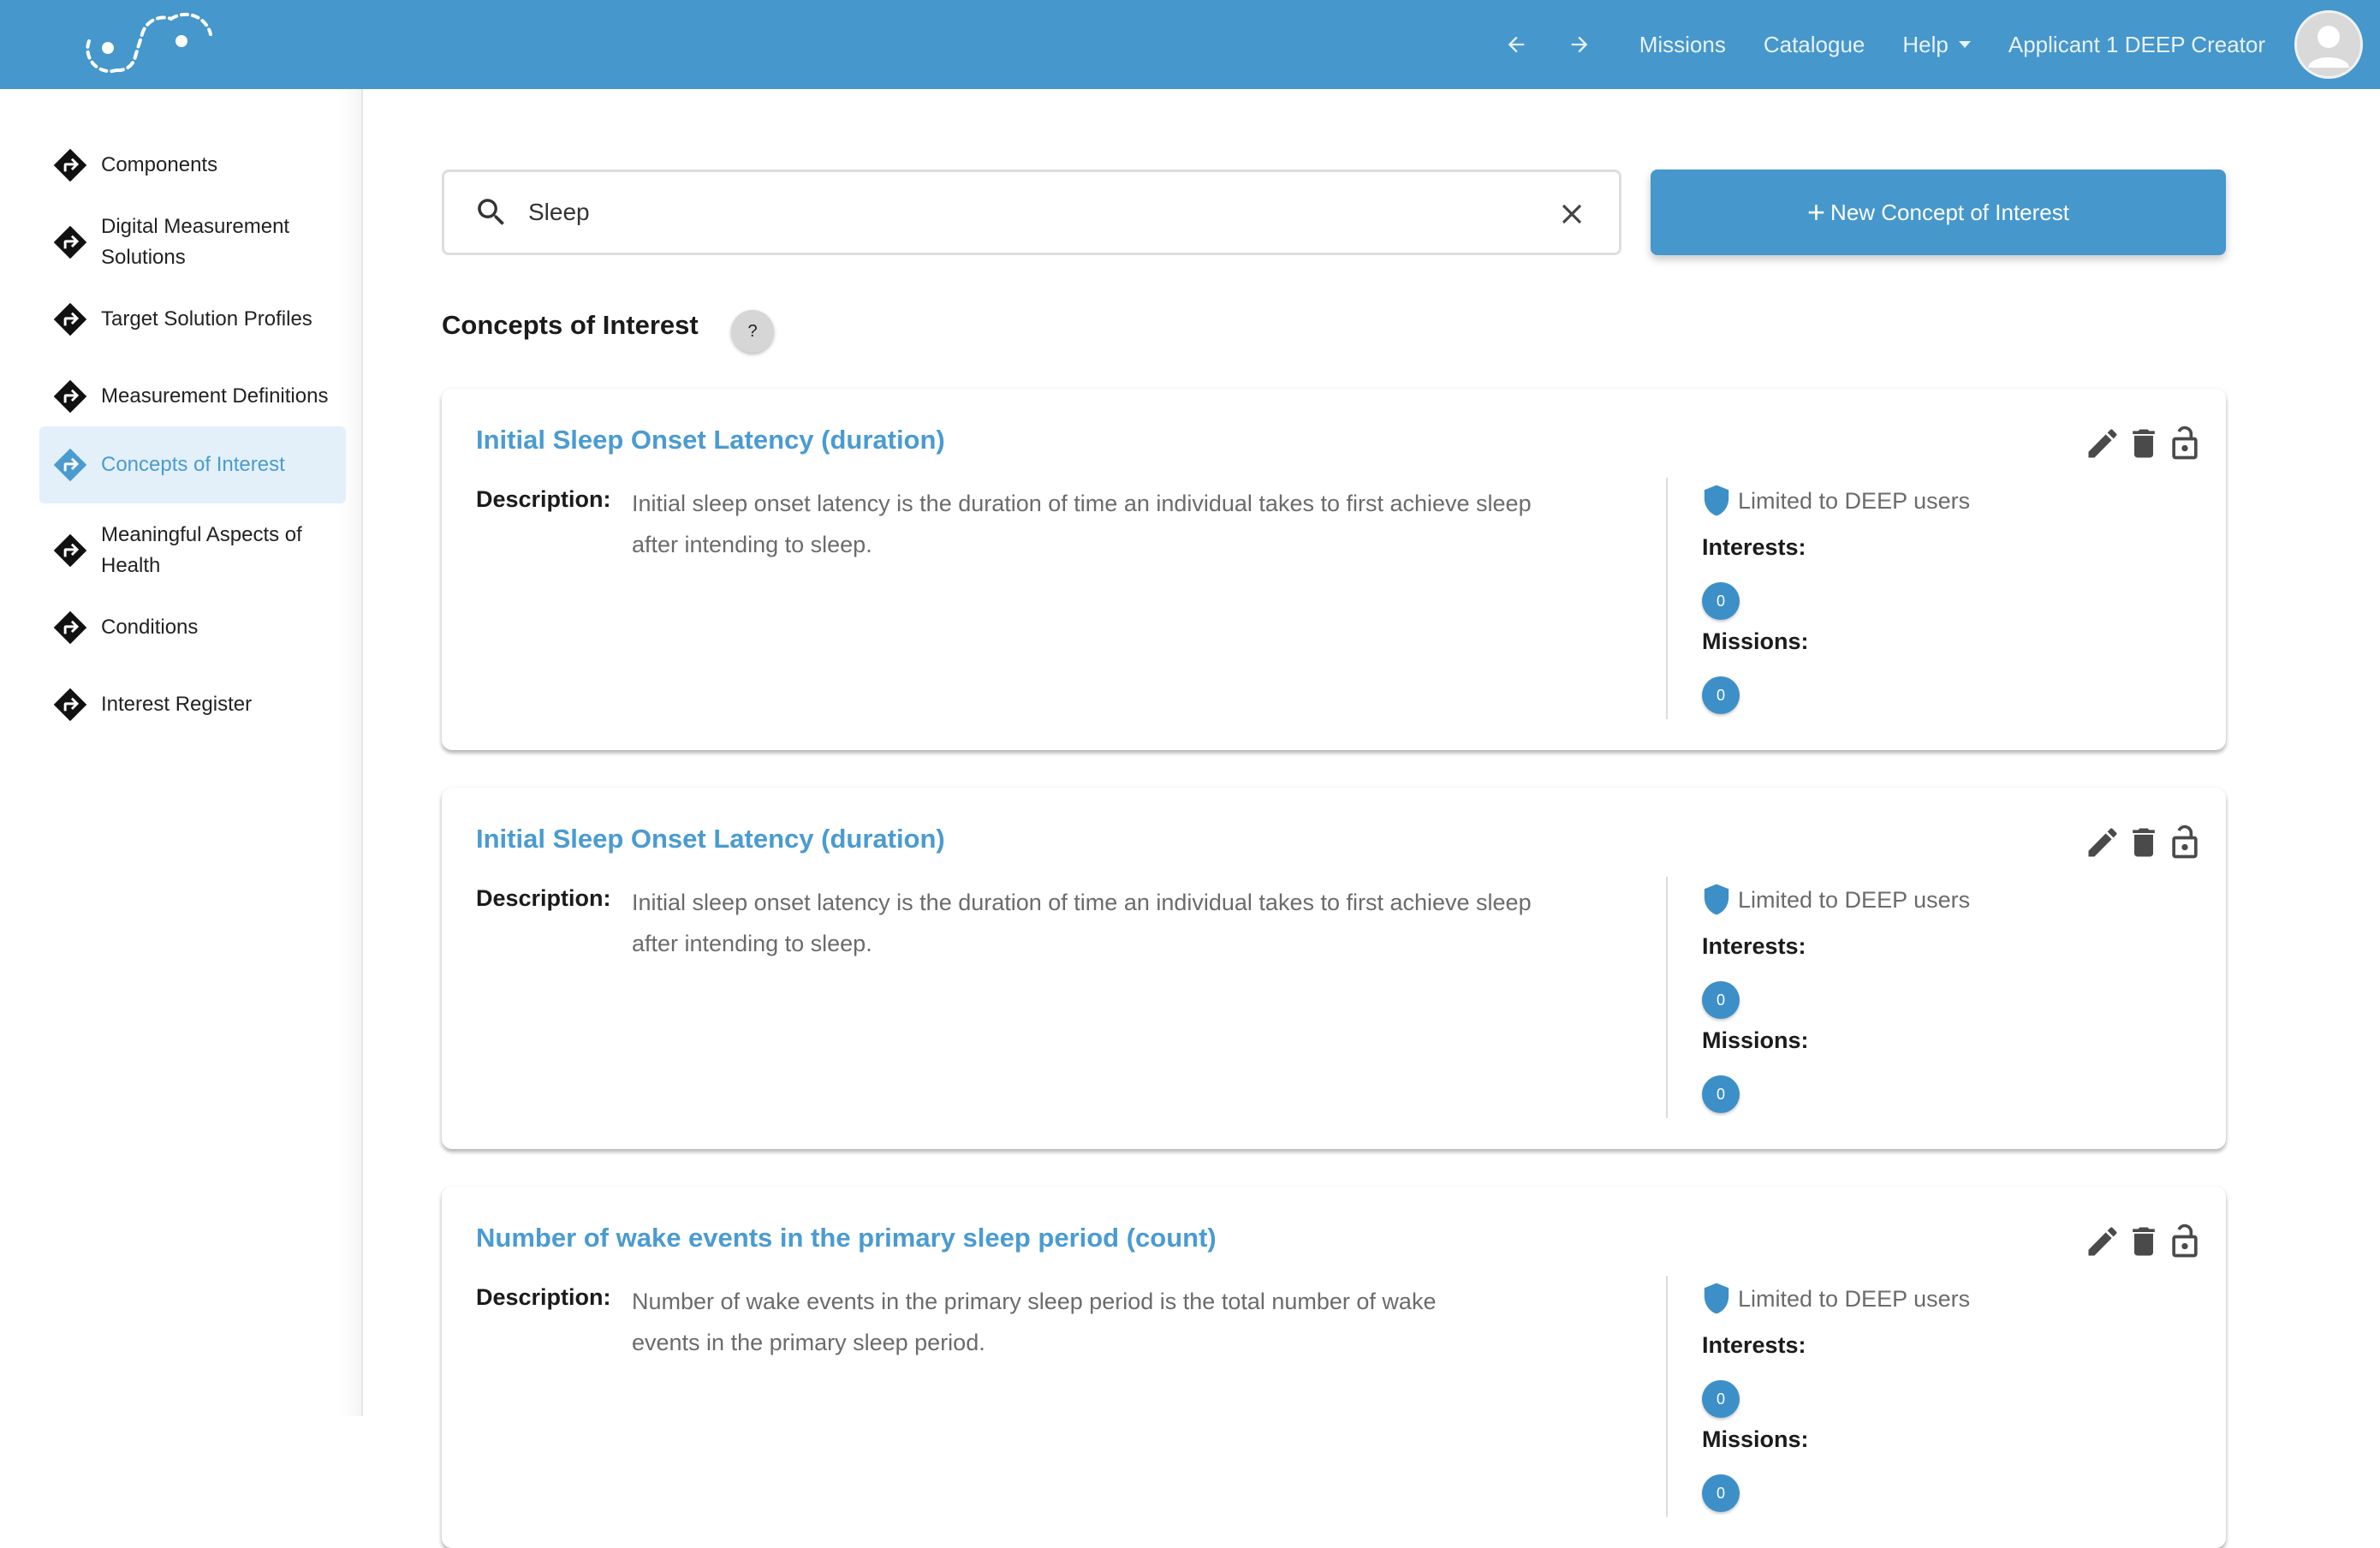 The image size is (2380, 1548). I want to click on sidebar-item-label: Interest Register, so click(177, 705).